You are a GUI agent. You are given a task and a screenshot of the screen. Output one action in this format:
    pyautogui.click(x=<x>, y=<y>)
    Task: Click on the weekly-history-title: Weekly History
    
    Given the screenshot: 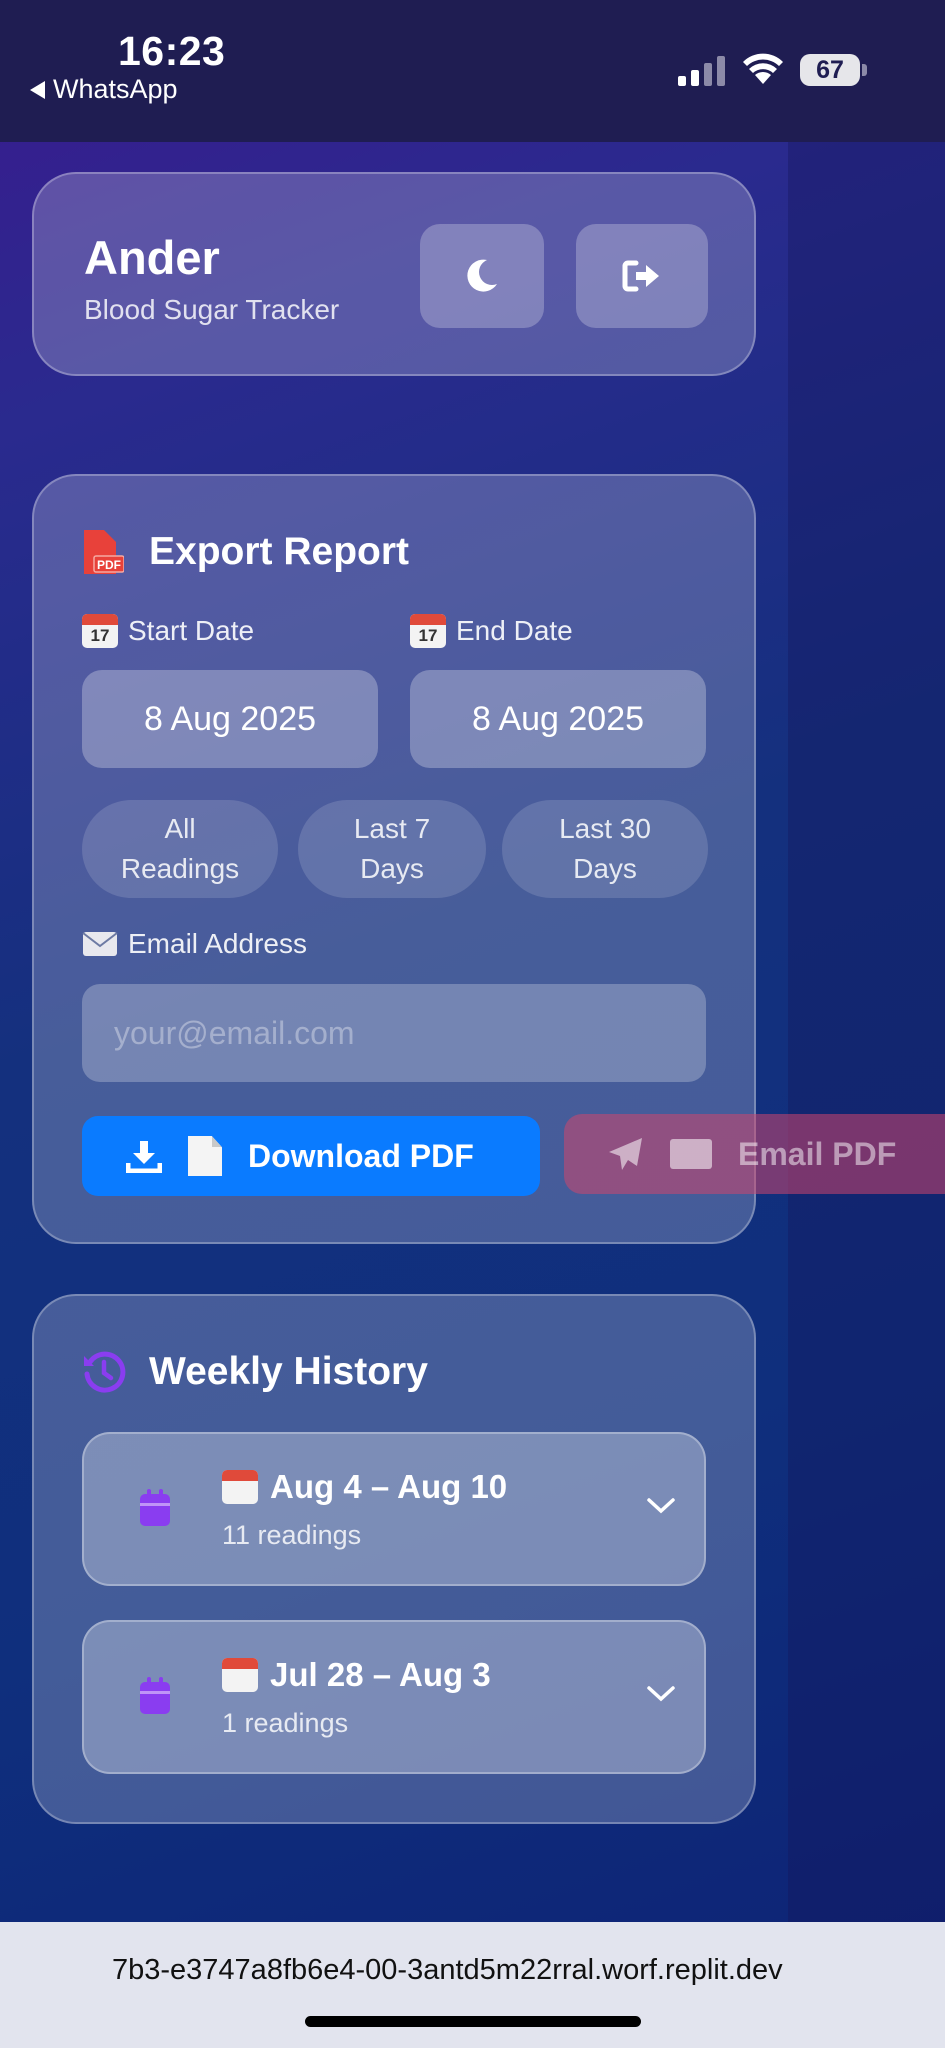 What is the action you would take?
    pyautogui.click(x=288, y=1371)
    